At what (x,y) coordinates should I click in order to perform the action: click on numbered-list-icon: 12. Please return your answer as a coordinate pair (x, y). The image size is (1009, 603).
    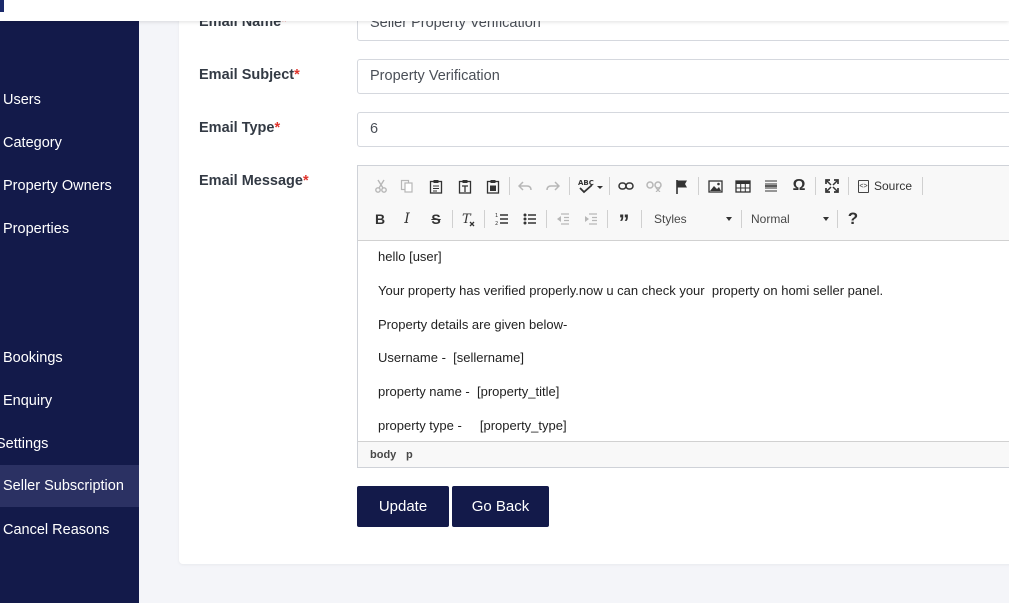
    Looking at the image, I should click on (502, 219).